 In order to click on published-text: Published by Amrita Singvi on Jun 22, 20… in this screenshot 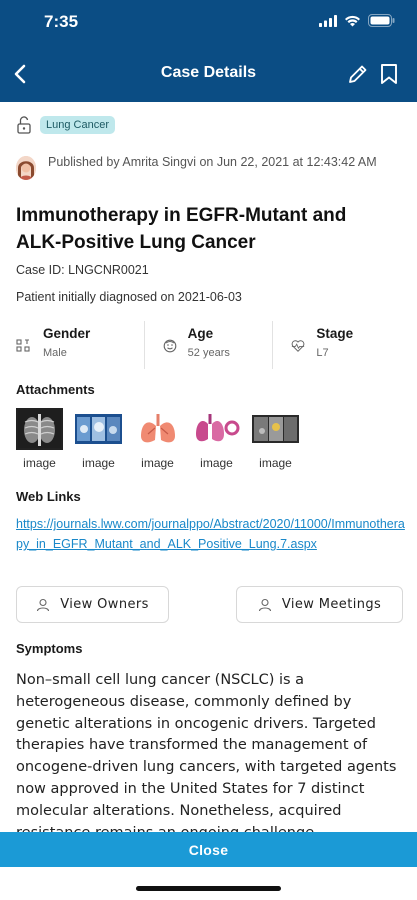, I will do `click(212, 162)`.